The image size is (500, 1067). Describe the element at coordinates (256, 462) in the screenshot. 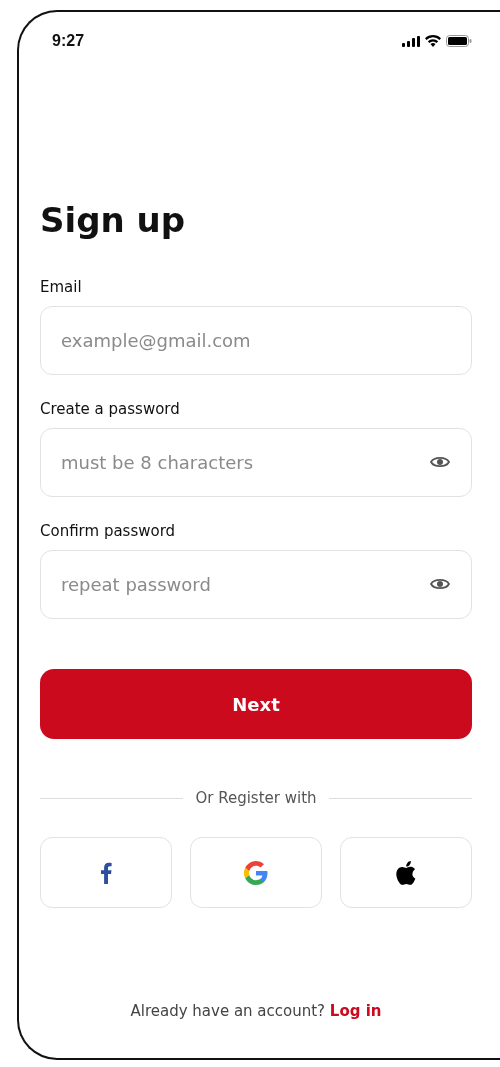

I see `password-field: must be 8 characters` at that location.